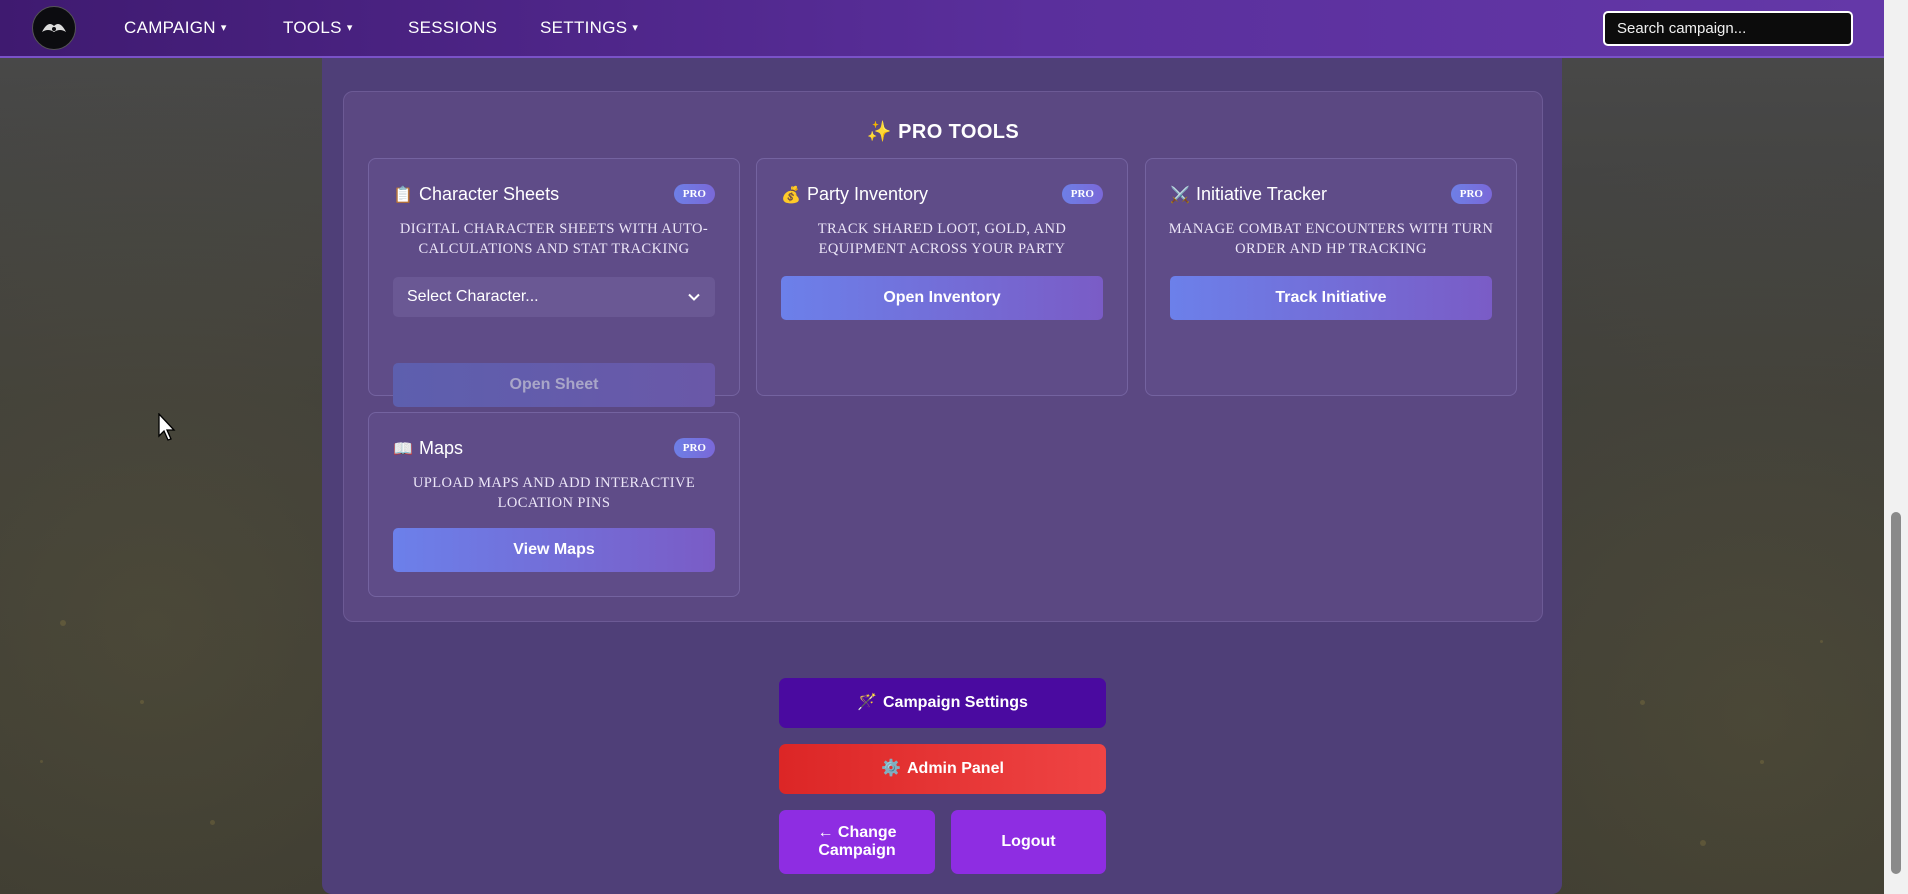 The width and height of the screenshot is (1908, 894). I want to click on dragon-logo-icon, so click(54, 28).